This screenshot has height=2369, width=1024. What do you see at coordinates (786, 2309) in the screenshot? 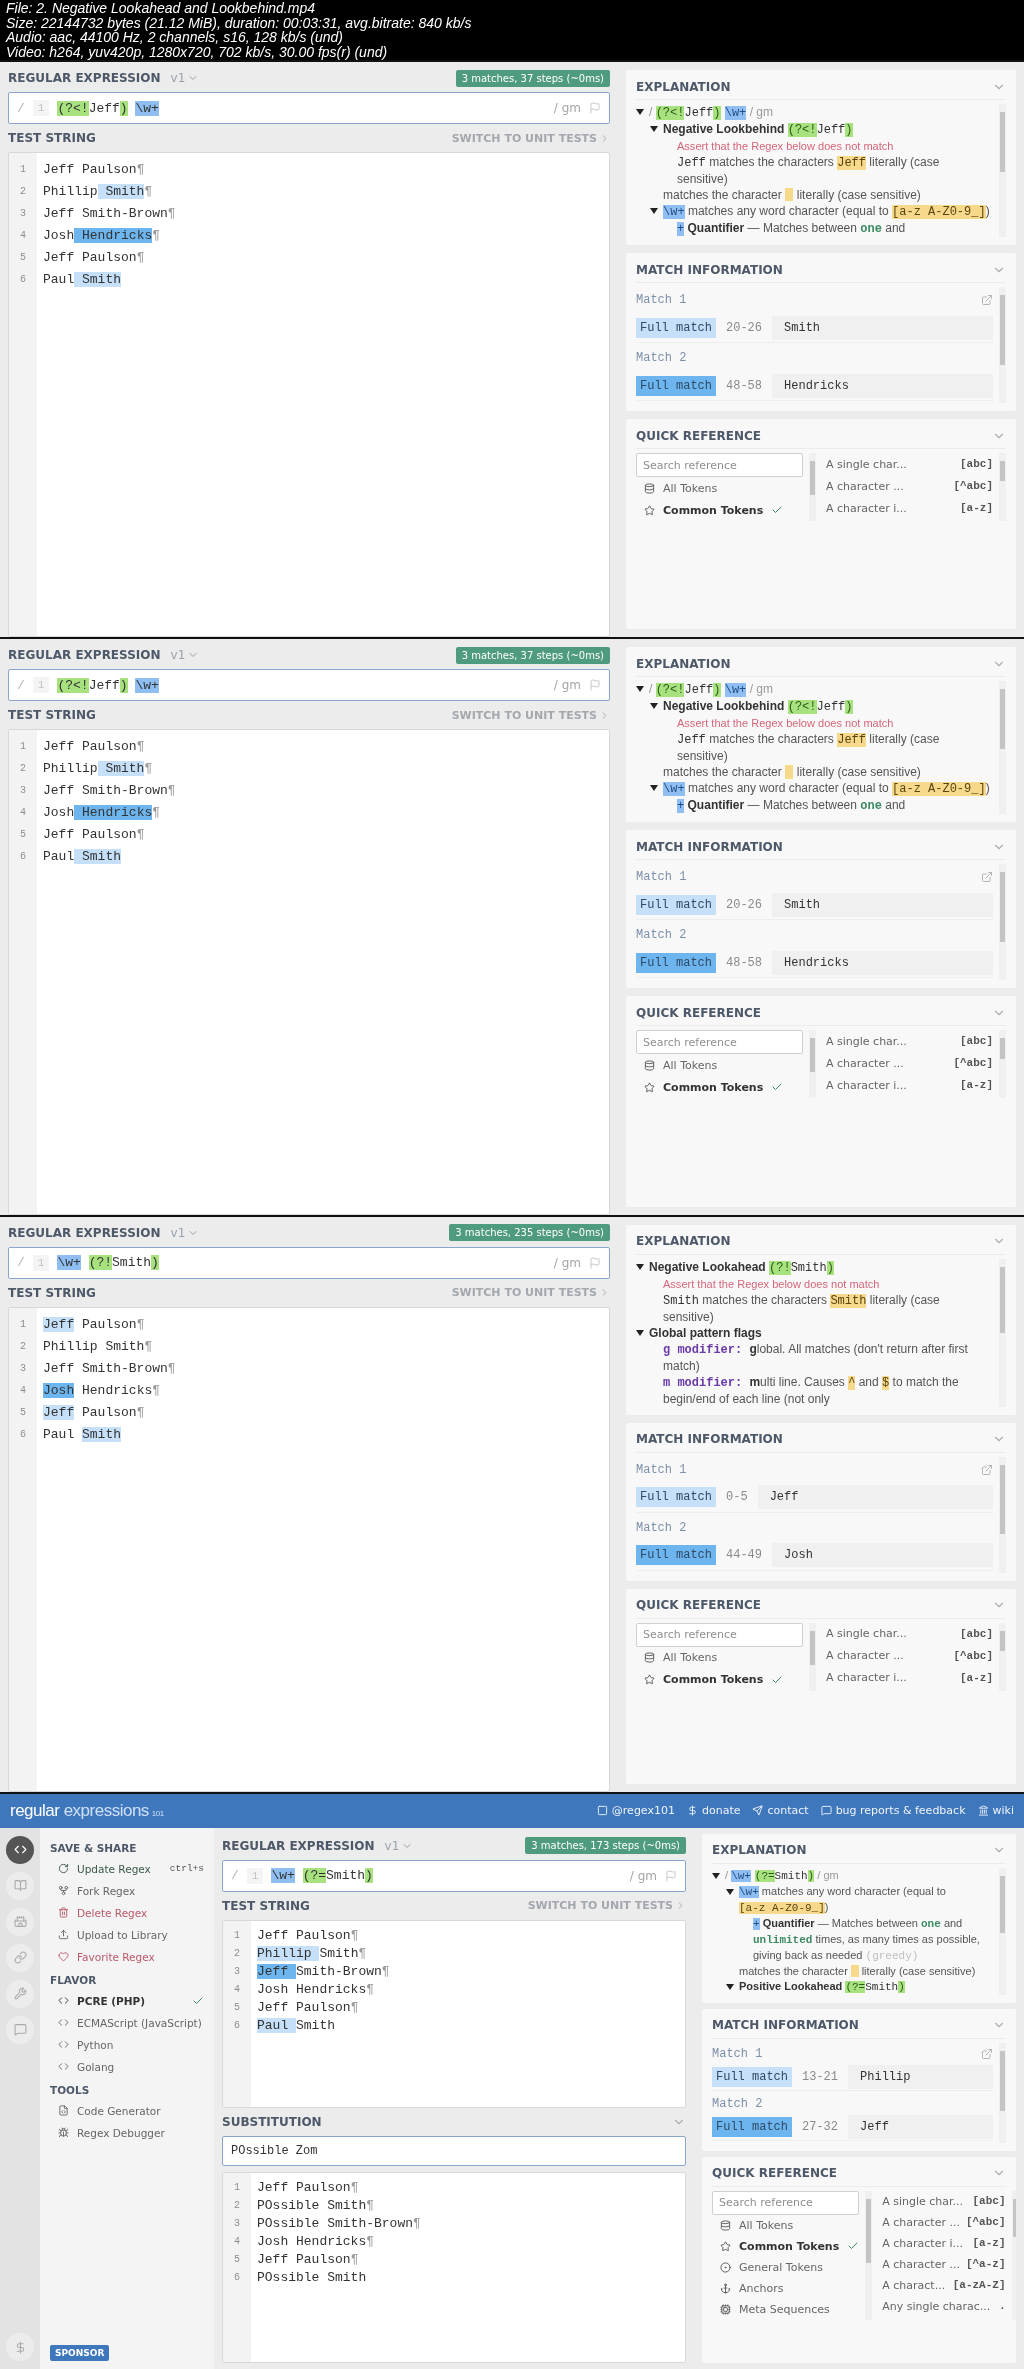
I see `category-item: Meta Sequences` at bounding box center [786, 2309].